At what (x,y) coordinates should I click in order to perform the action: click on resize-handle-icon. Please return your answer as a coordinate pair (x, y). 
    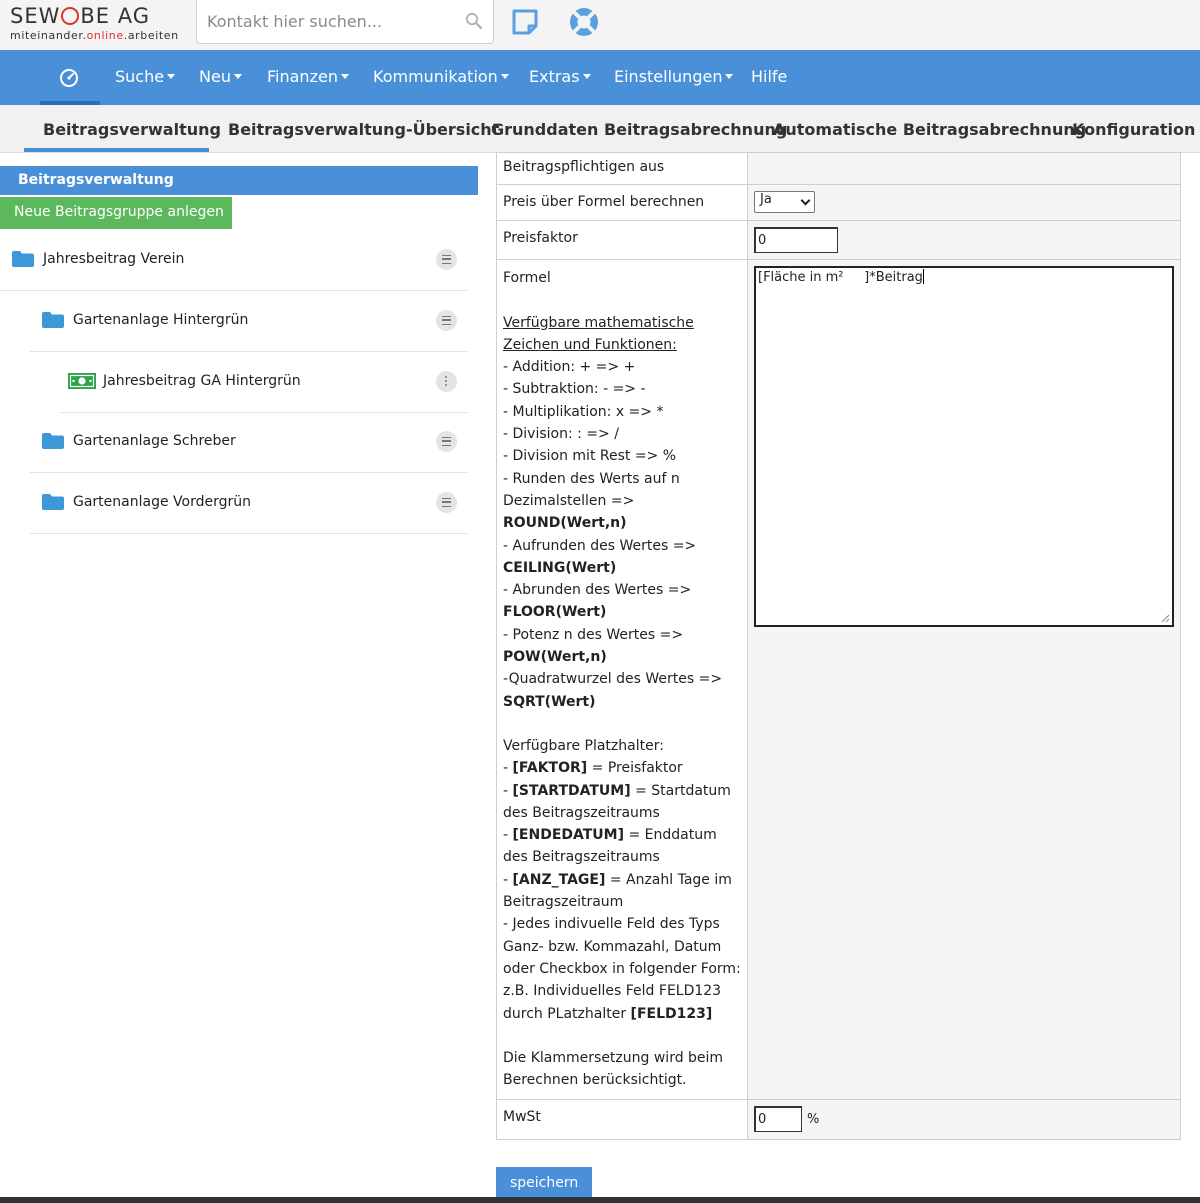
    Looking at the image, I should click on (1165, 618).